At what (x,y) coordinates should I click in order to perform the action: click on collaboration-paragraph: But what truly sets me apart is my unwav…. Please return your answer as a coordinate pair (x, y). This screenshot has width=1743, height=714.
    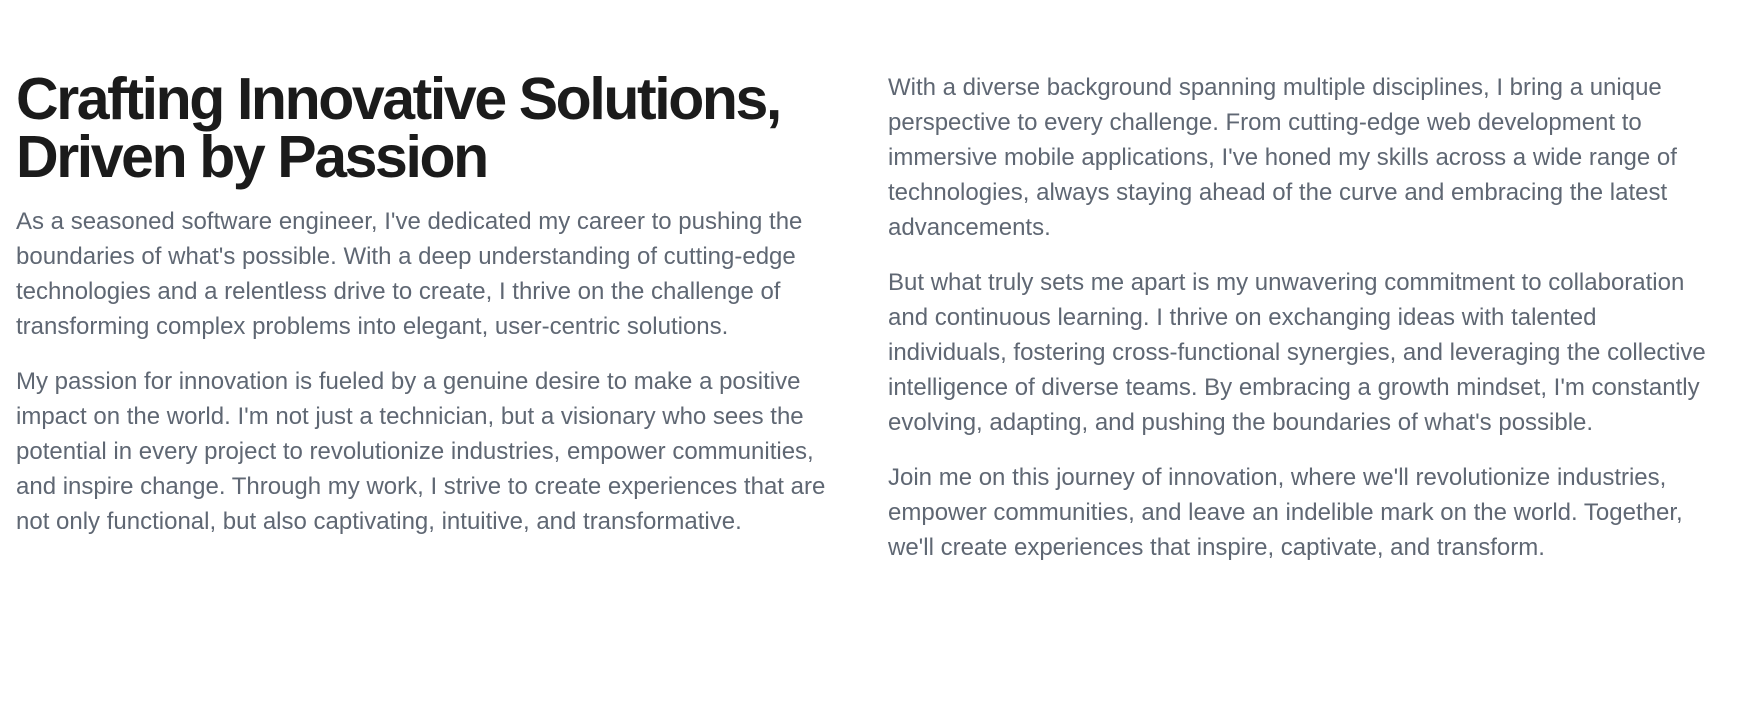
    Looking at the image, I should click on (1297, 352).